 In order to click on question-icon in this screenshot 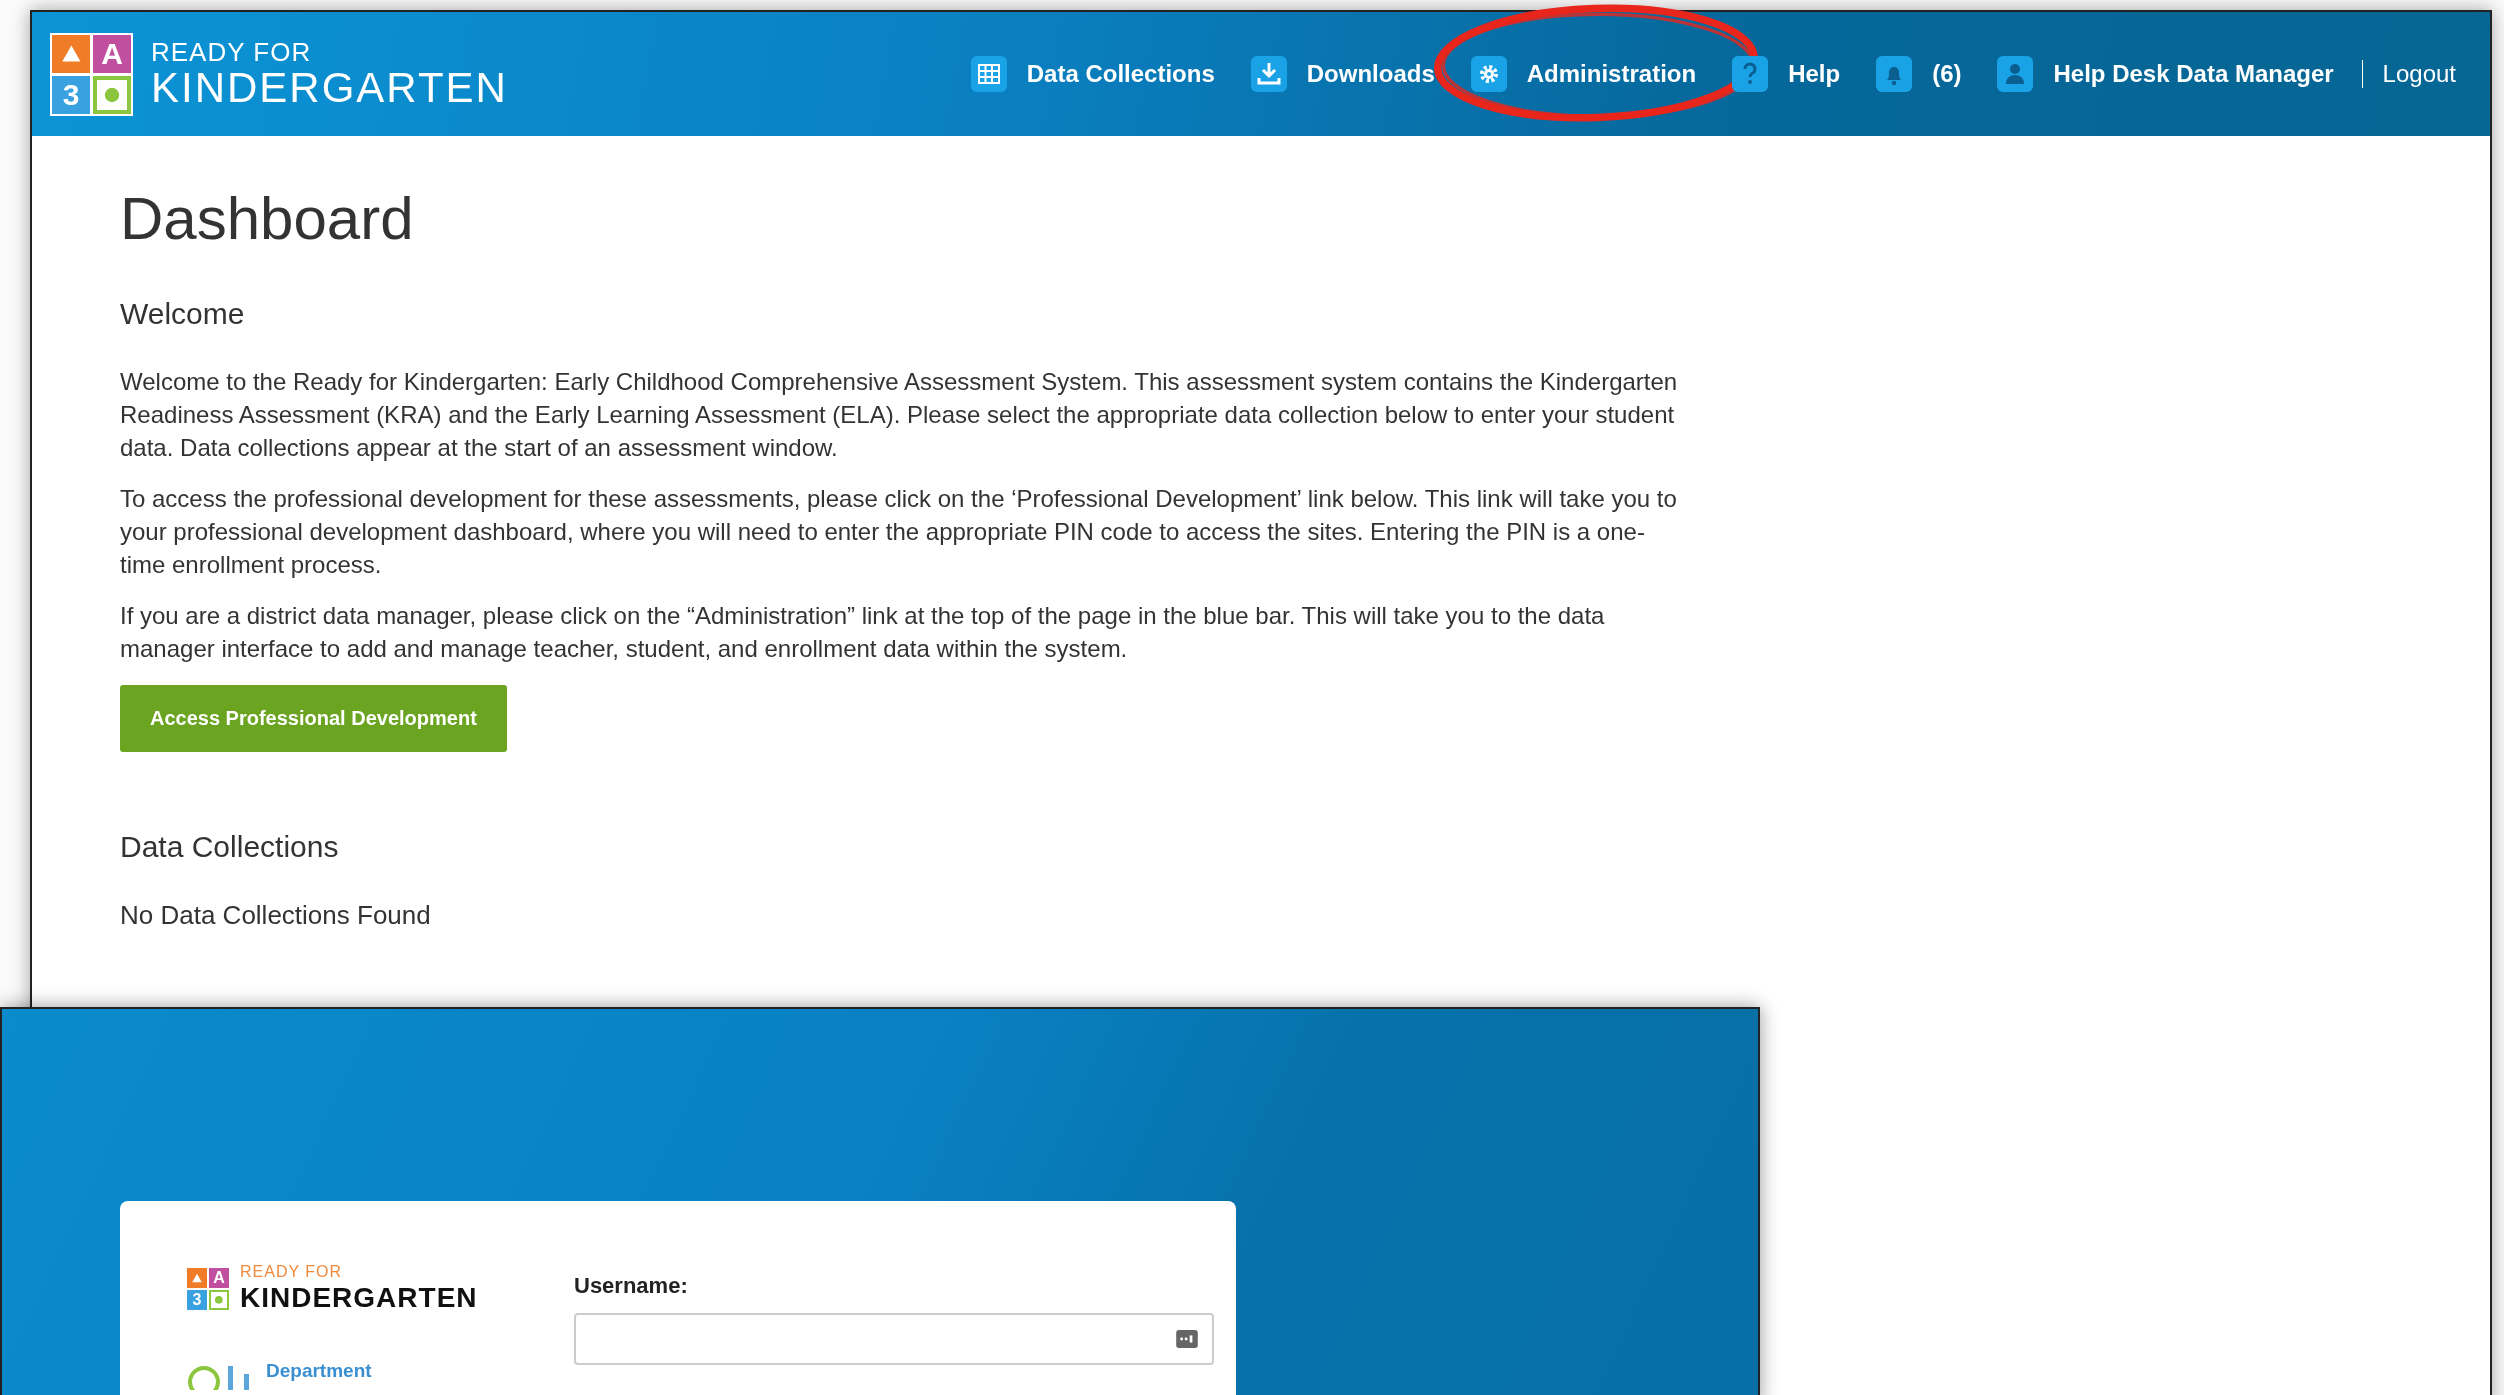, I will do `click(1750, 74)`.